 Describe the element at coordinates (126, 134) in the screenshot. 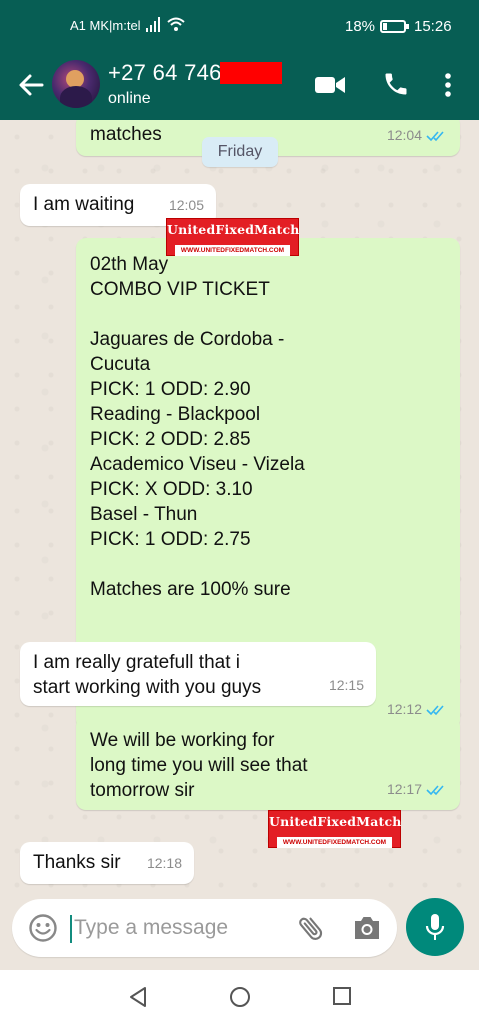

I see `message-text: matches` at that location.